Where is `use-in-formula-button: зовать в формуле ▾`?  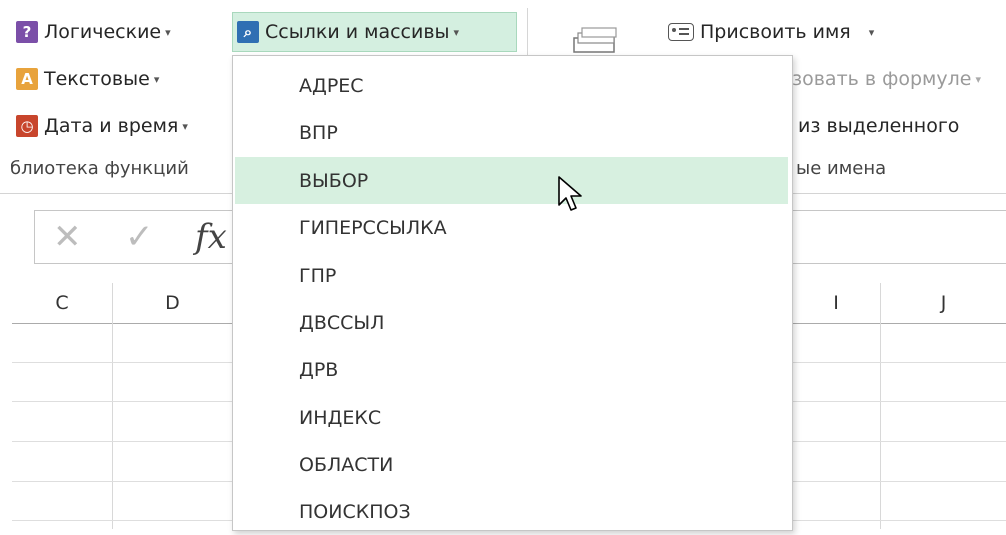
use-in-formula-button: зовать в формуле ▾ is located at coordinates (886, 79).